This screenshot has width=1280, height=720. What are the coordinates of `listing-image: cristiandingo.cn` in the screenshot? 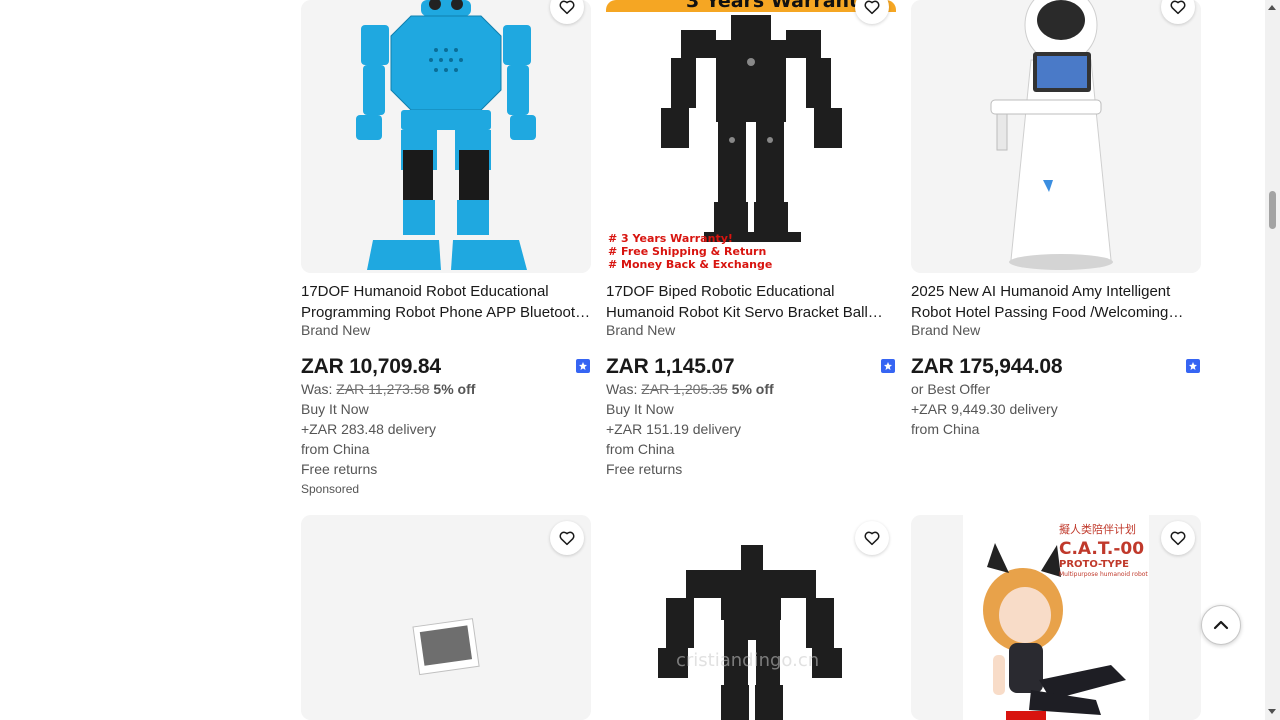 It's located at (751, 617).